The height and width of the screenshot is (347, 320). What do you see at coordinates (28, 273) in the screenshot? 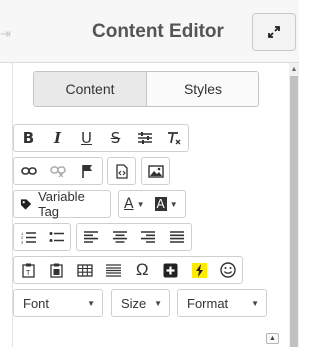
I see `svg-text: T` at bounding box center [28, 273].